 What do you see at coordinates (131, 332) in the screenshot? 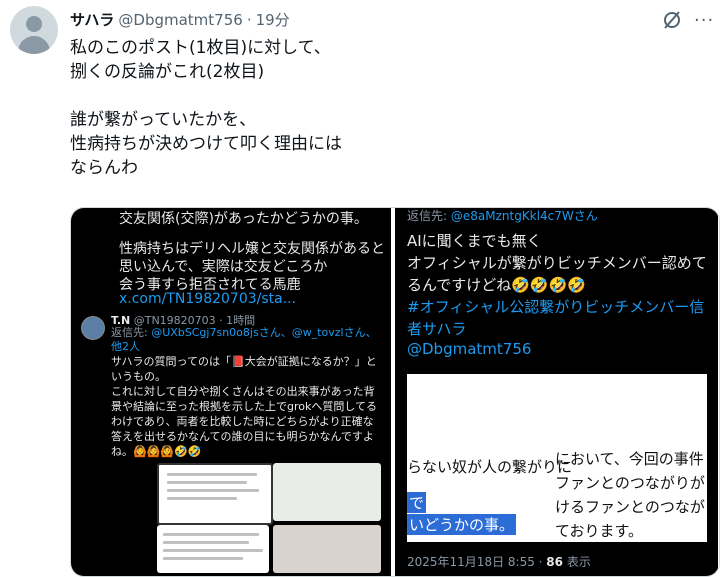
I see `reply-to-label: 返信先:` at bounding box center [131, 332].